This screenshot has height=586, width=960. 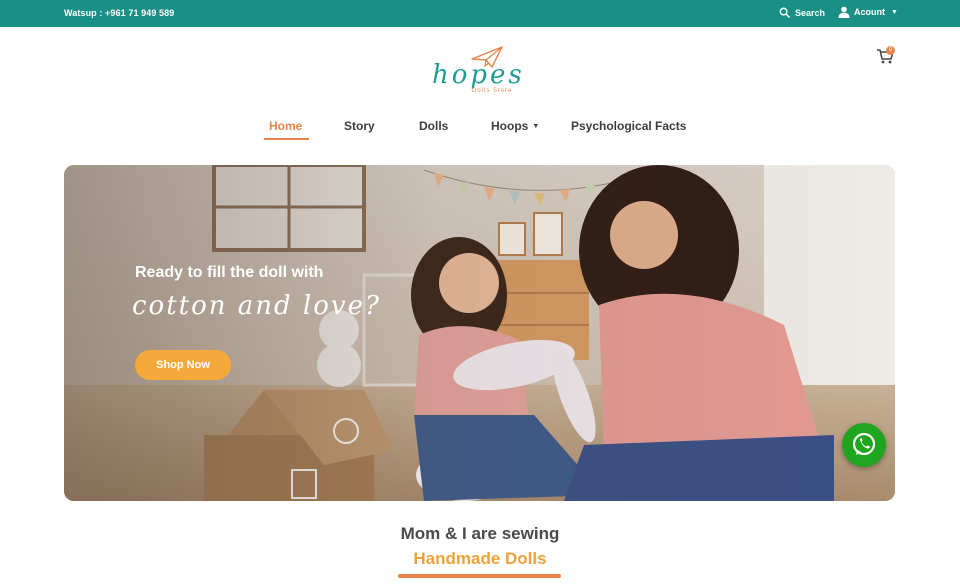 What do you see at coordinates (844, 12) in the screenshot?
I see `user-icon` at bounding box center [844, 12].